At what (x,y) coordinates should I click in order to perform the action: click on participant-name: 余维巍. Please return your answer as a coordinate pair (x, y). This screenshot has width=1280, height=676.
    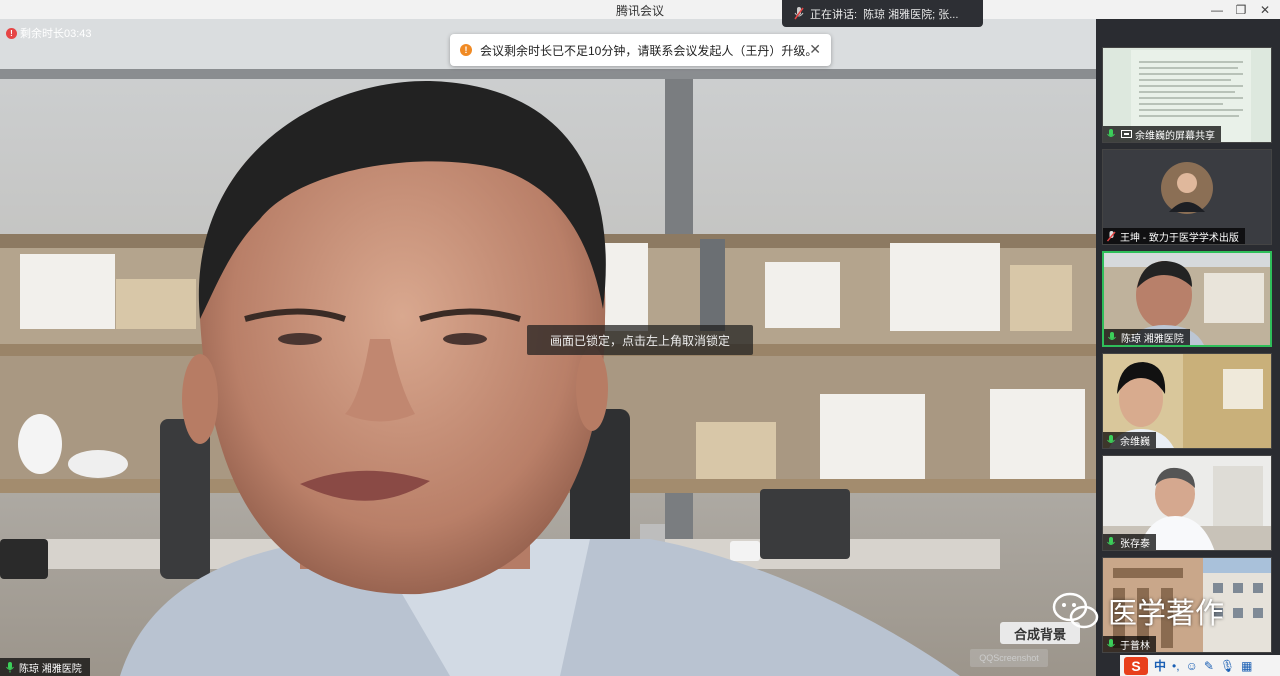
    Looking at the image, I should click on (1135, 442).